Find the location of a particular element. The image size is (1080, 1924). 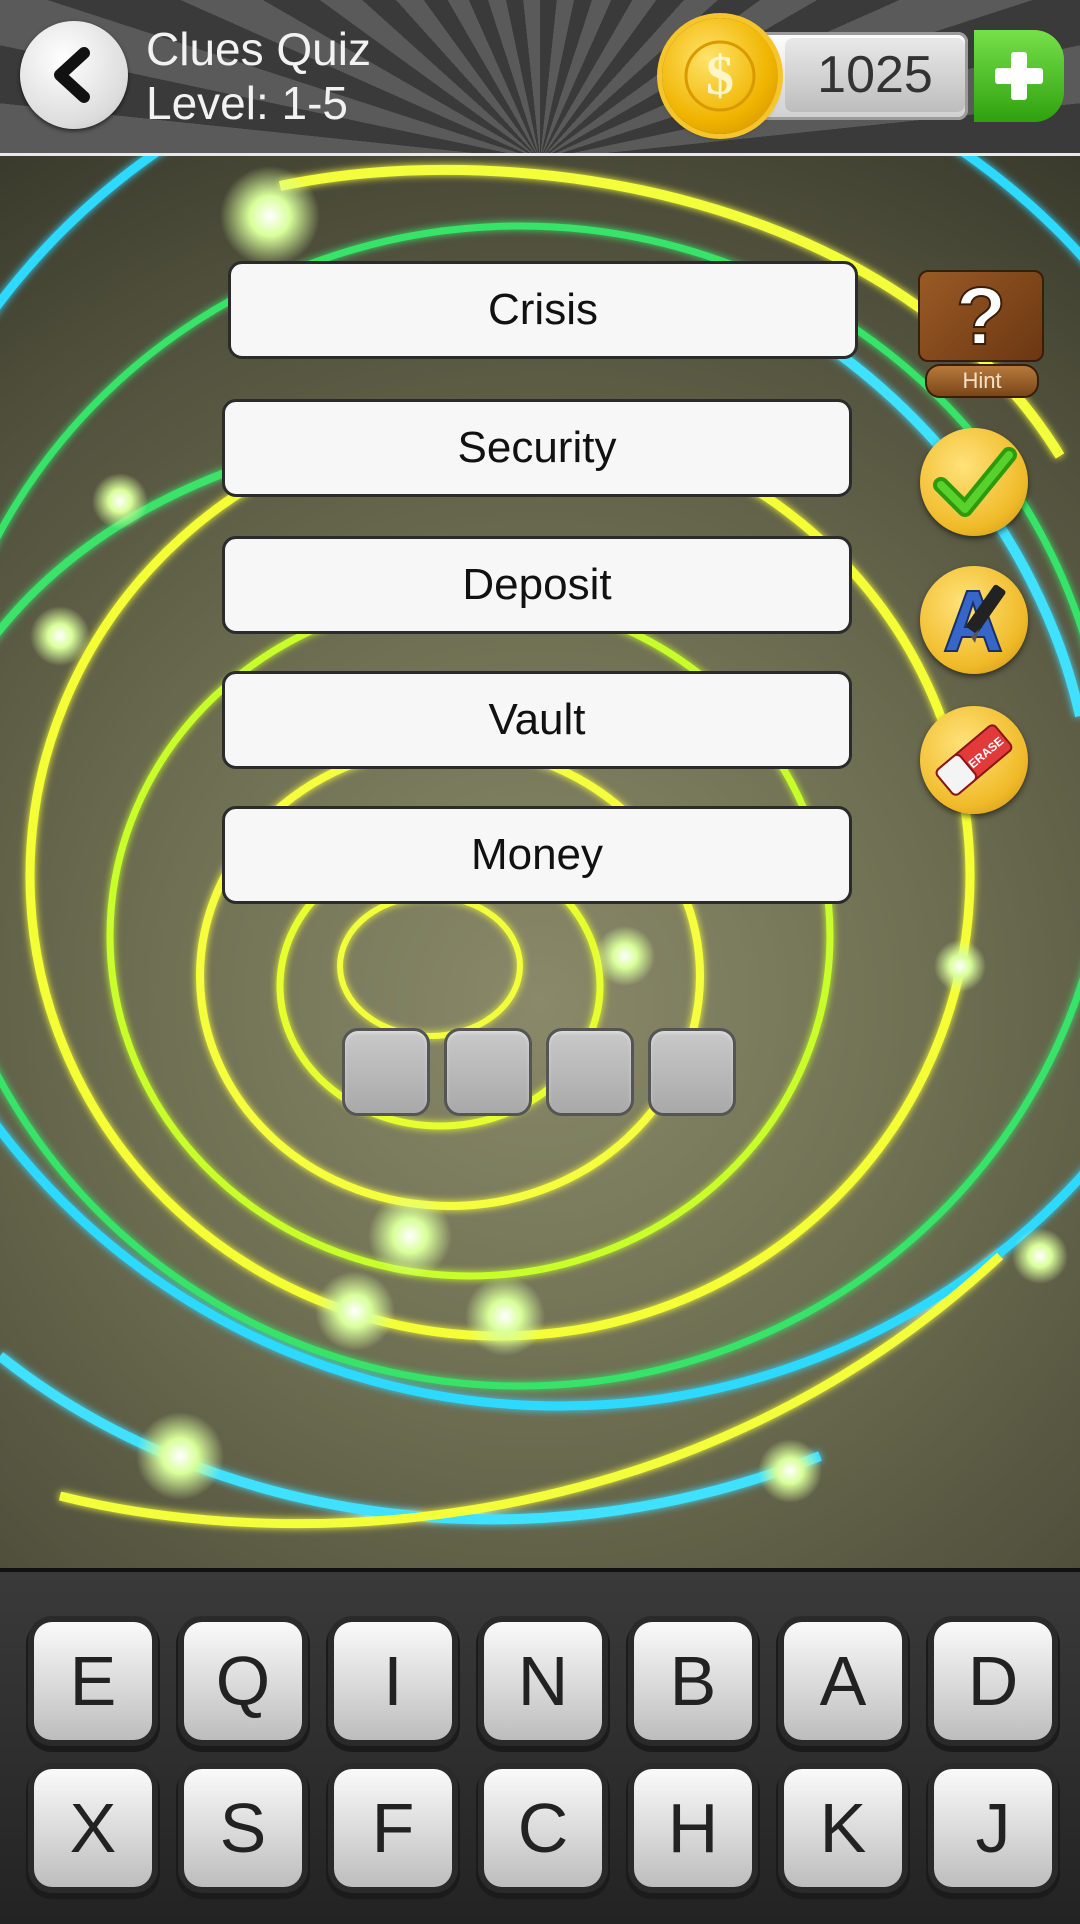

letter-key: J is located at coordinates (993, 1828).